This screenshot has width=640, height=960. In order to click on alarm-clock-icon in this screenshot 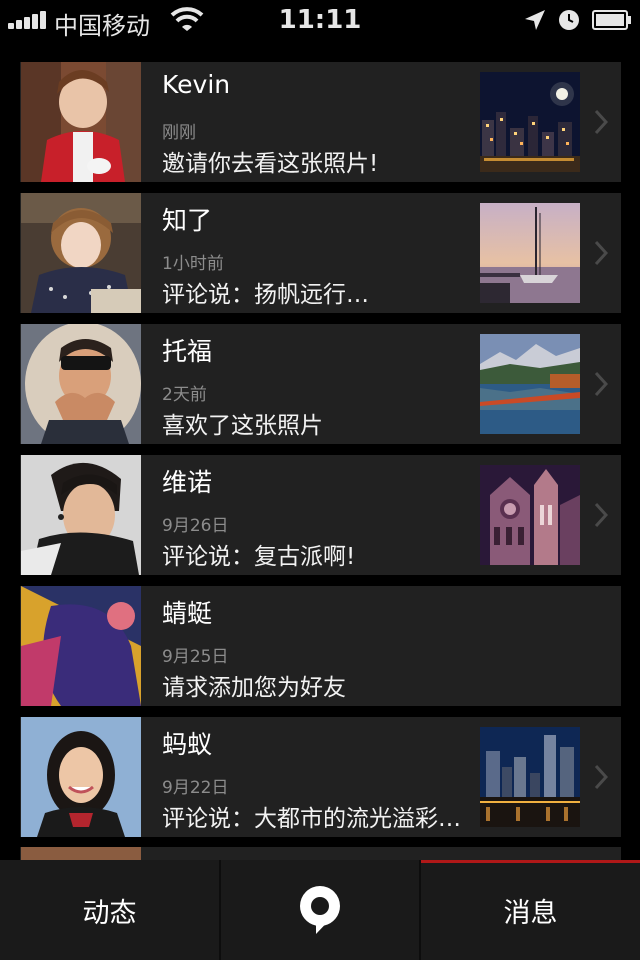, I will do `click(569, 20)`.